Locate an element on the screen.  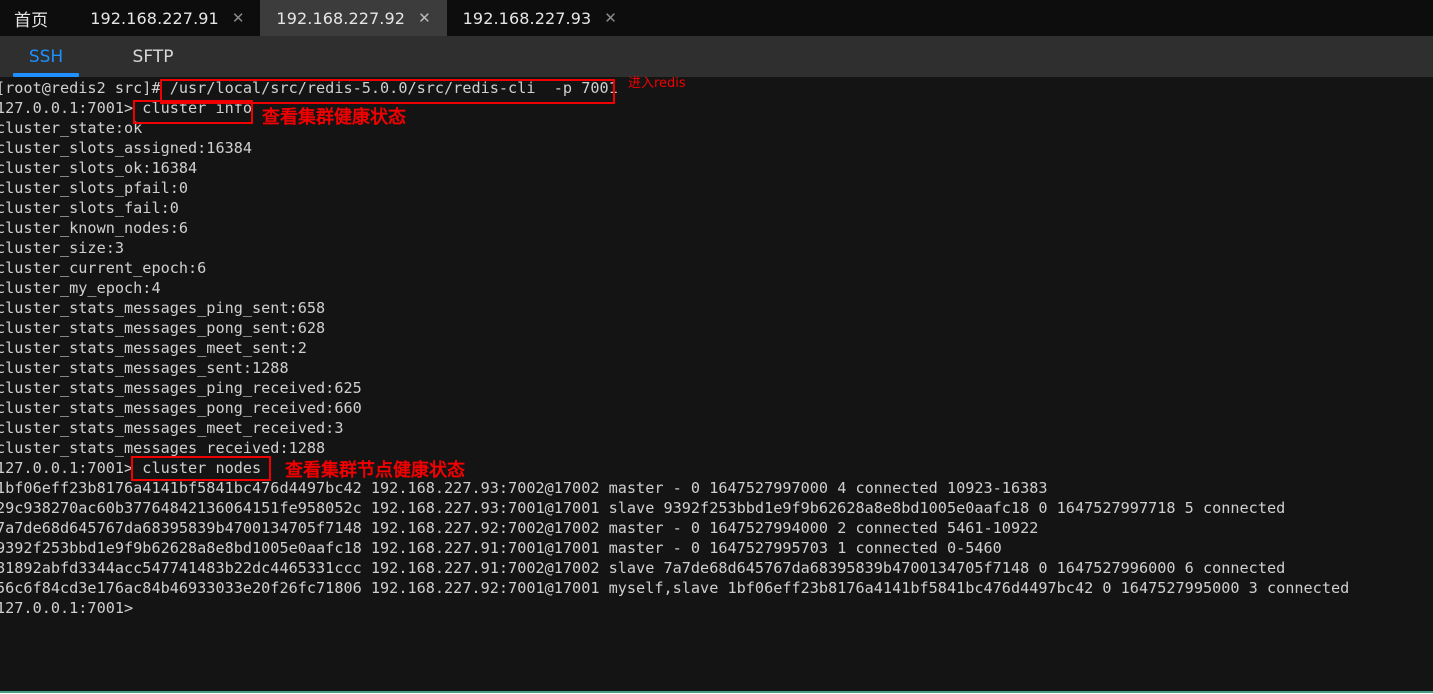
terminal-line: cluster_stats_messages_pong_sent:628 is located at coordinates (163, 328).